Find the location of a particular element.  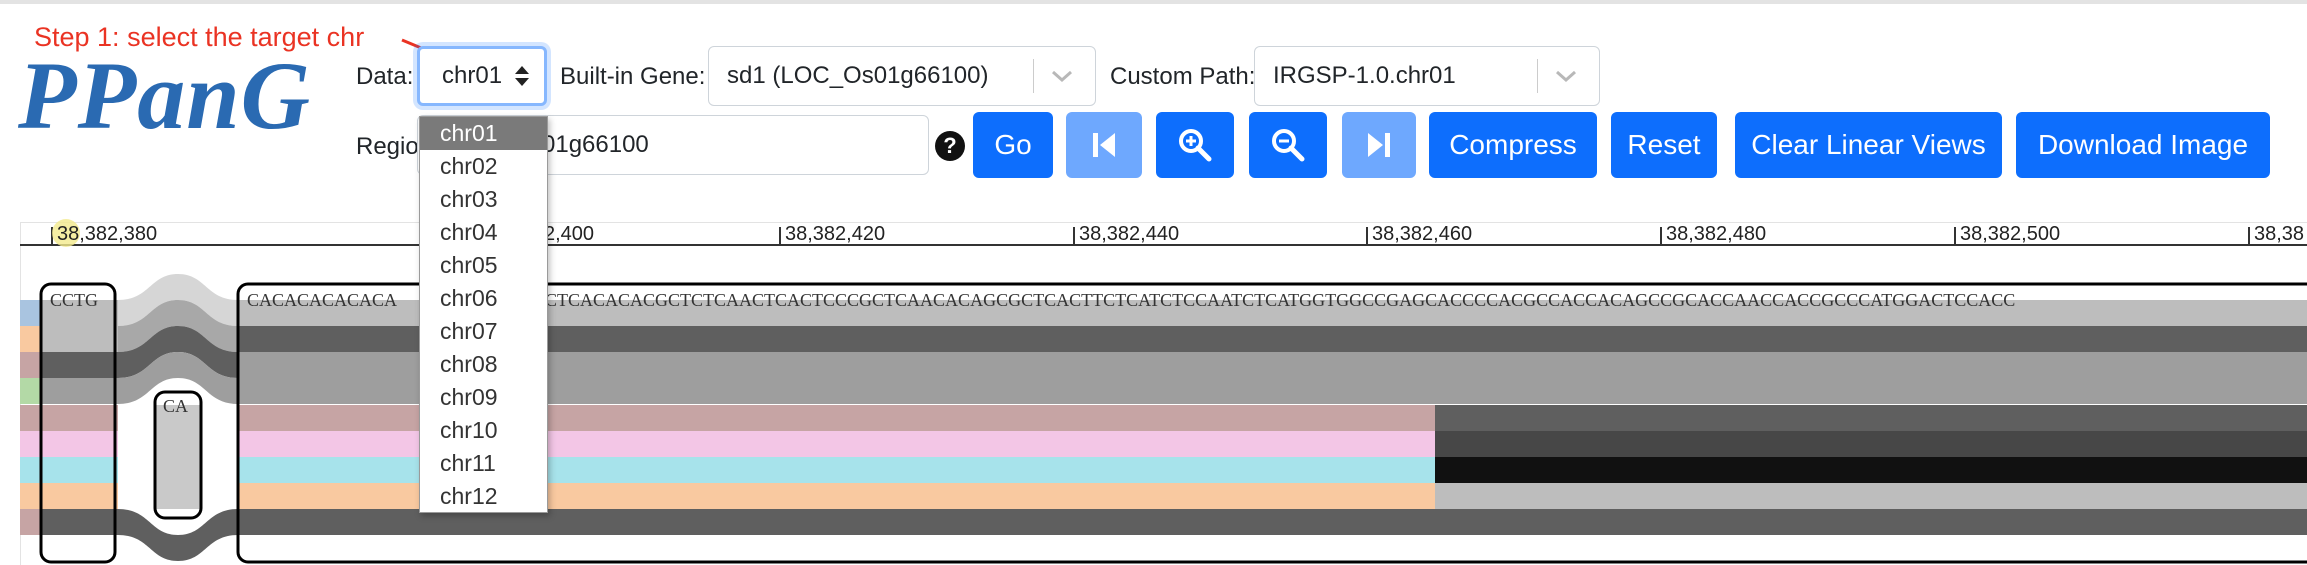

dropdown-option: chr04 is located at coordinates (483, 232).